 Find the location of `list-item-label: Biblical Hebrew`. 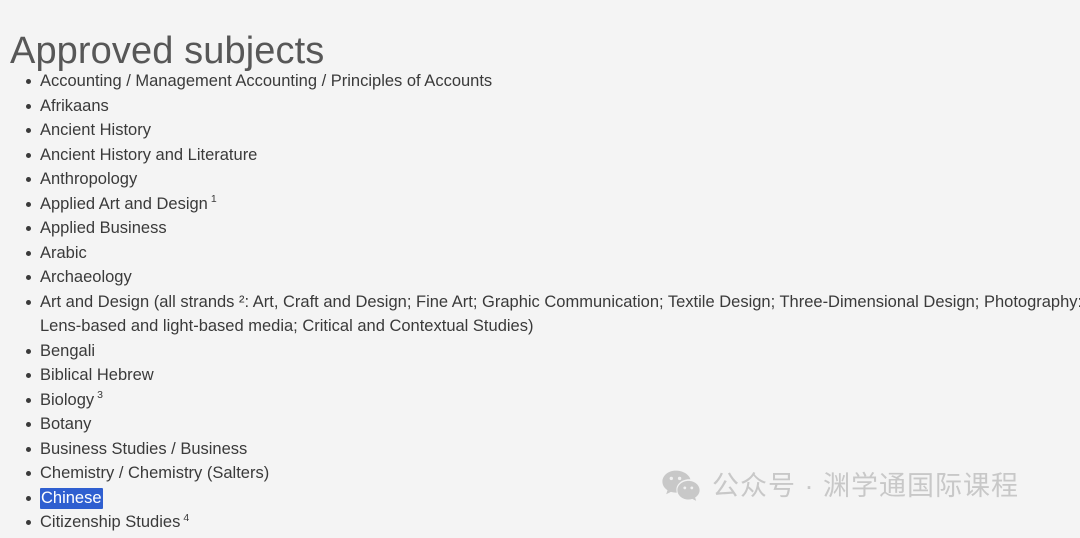

list-item-label: Biblical Hebrew is located at coordinates (97, 375).